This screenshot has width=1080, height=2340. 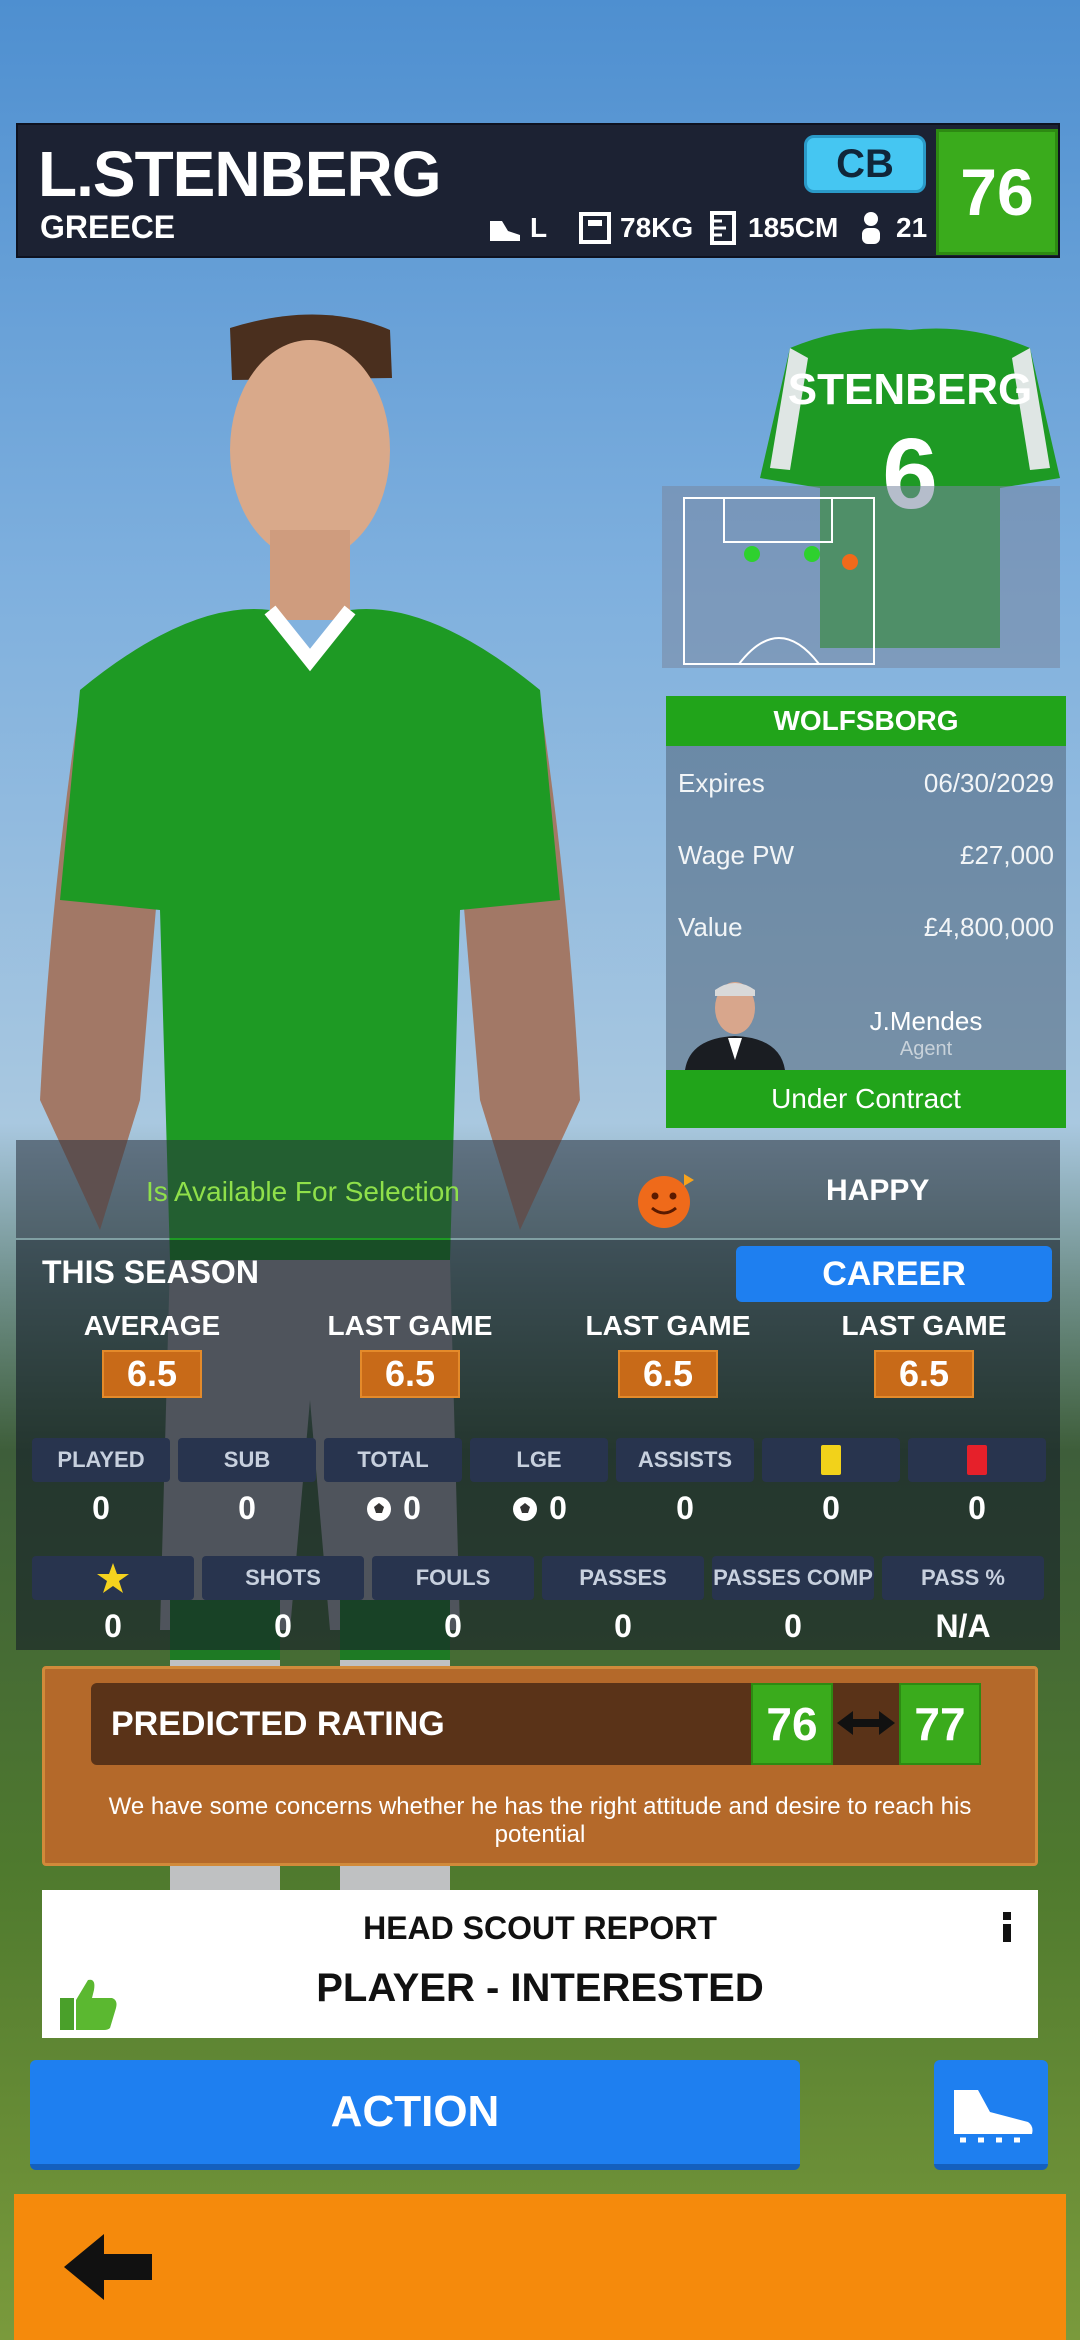 What do you see at coordinates (101, 1482) in the screenshot?
I see `stat-played: PLAYED 0` at bounding box center [101, 1482].